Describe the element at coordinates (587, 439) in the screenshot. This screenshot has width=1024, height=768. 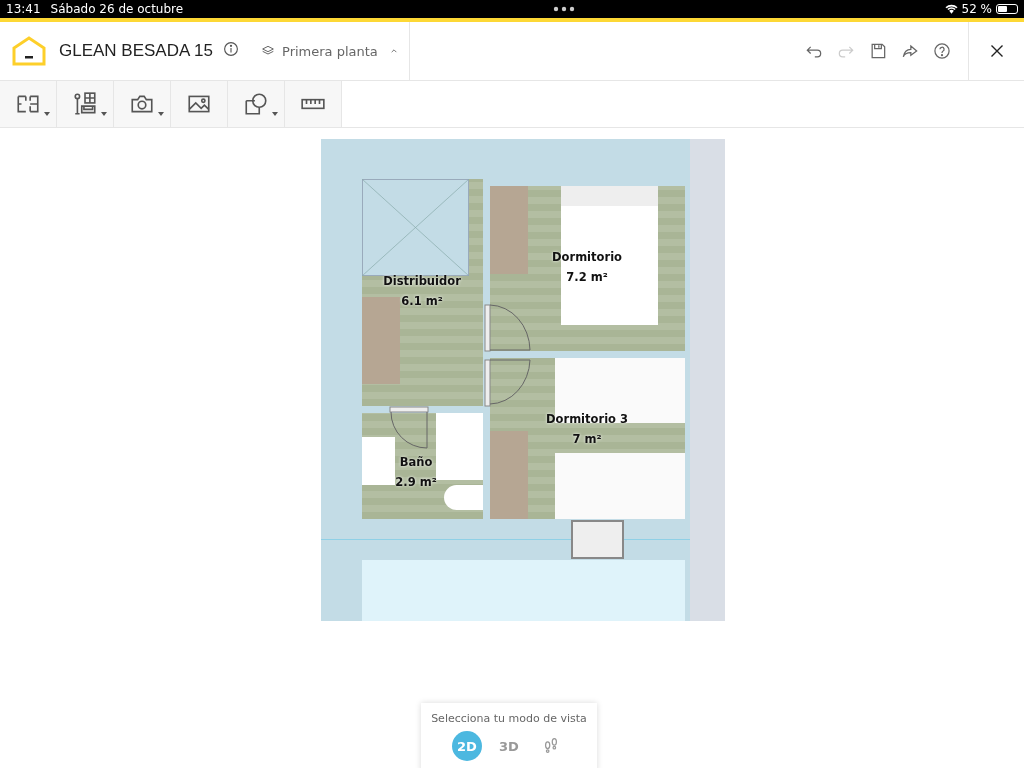
I see `room-area: 7 m²` at that location.